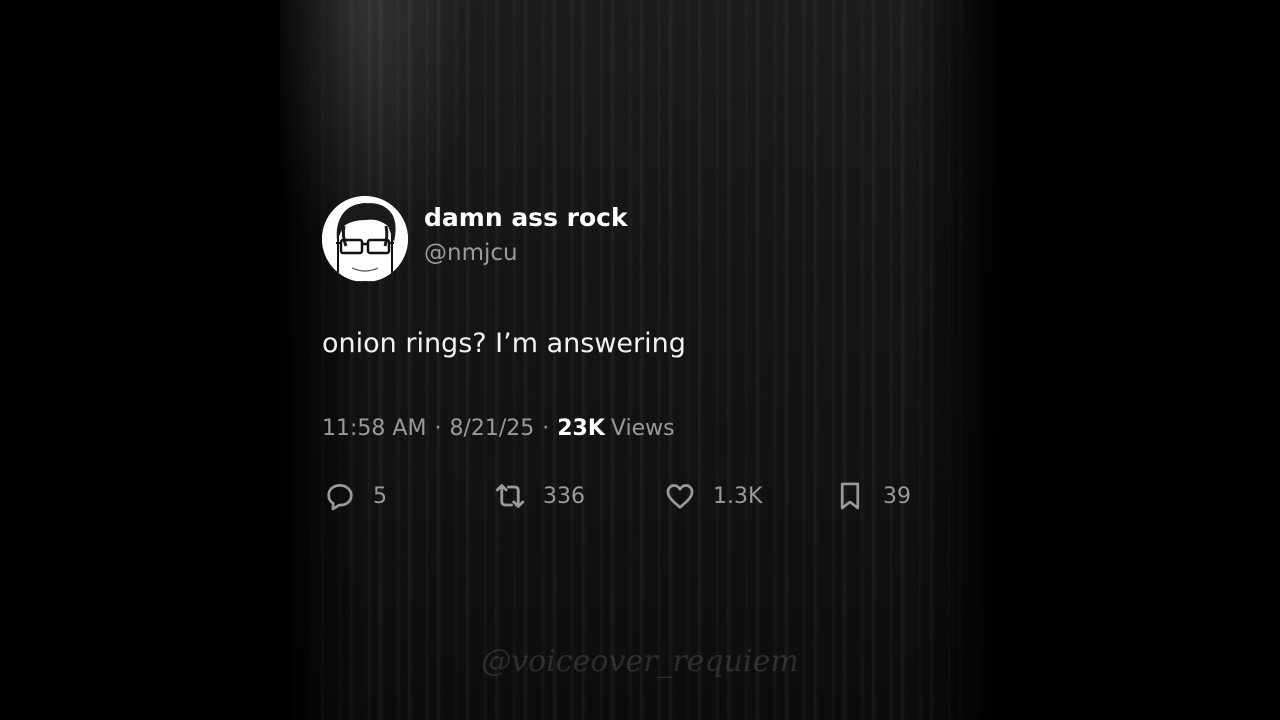 The height and width of the screenshot is (720, 1280). Describe the element at coordinates (850, 496) in the screenshot. I see `bookmark-icon` at that location.